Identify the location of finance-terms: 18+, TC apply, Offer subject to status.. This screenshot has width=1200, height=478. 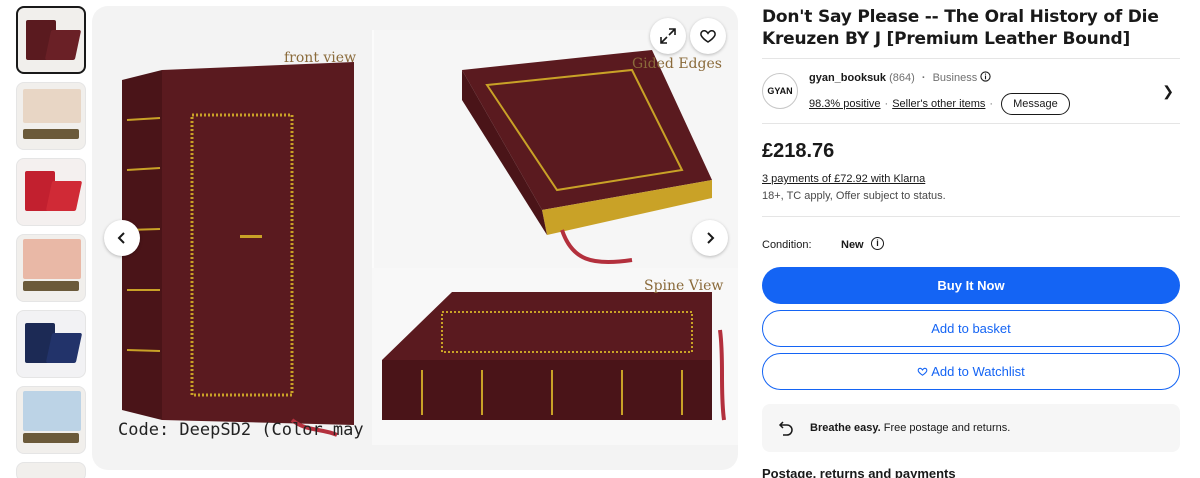
(854, 196).